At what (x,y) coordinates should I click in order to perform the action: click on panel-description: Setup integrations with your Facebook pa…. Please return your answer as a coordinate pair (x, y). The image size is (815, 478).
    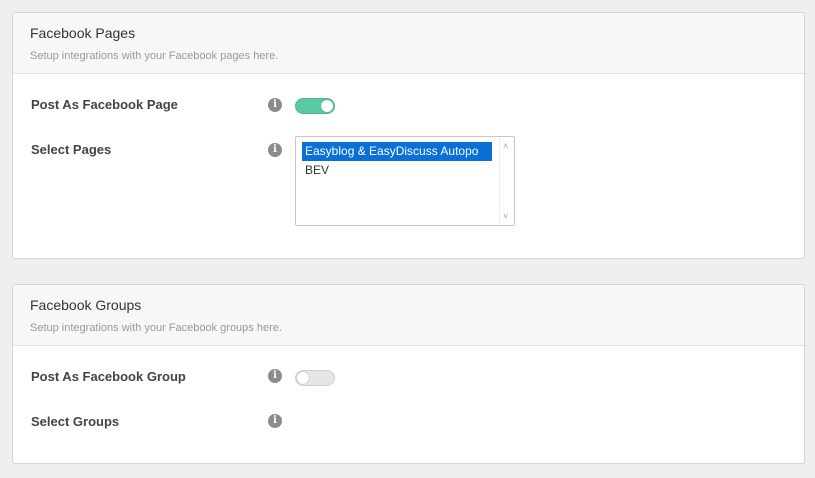
    Looking at the image, I should click on (154, 56).